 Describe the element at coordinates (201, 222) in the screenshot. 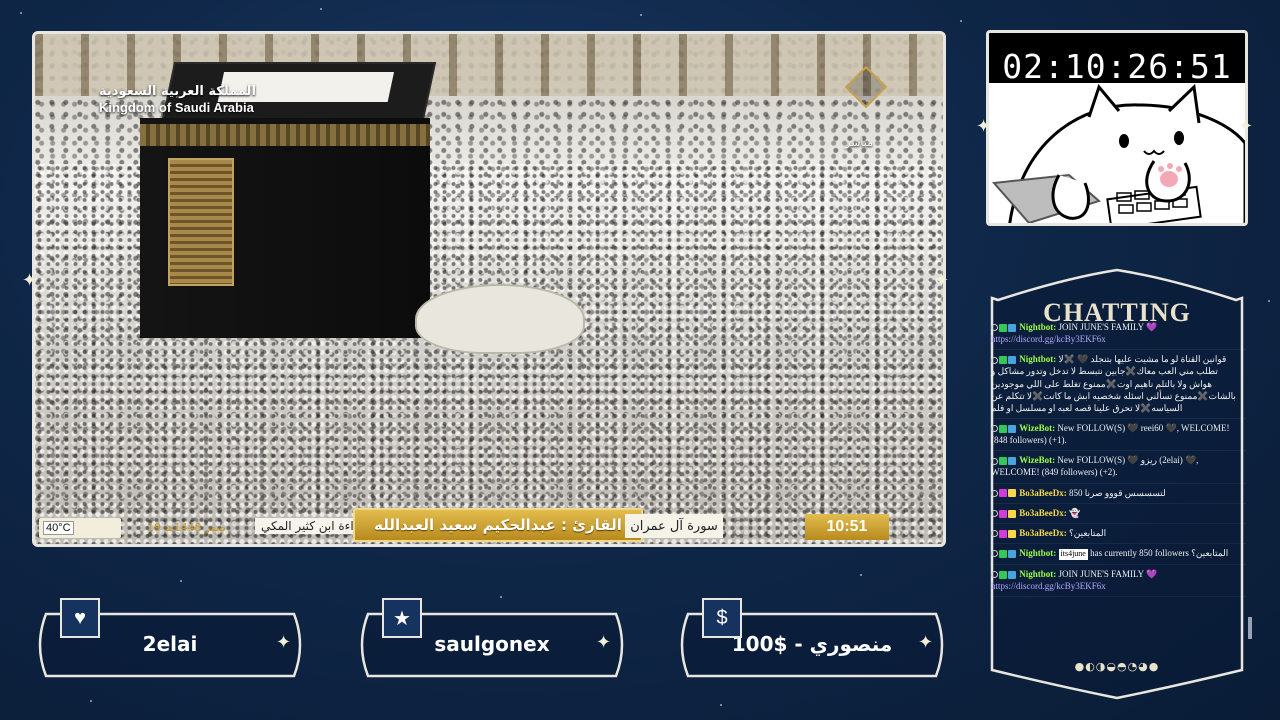

I see `kaaba-door` at that location.